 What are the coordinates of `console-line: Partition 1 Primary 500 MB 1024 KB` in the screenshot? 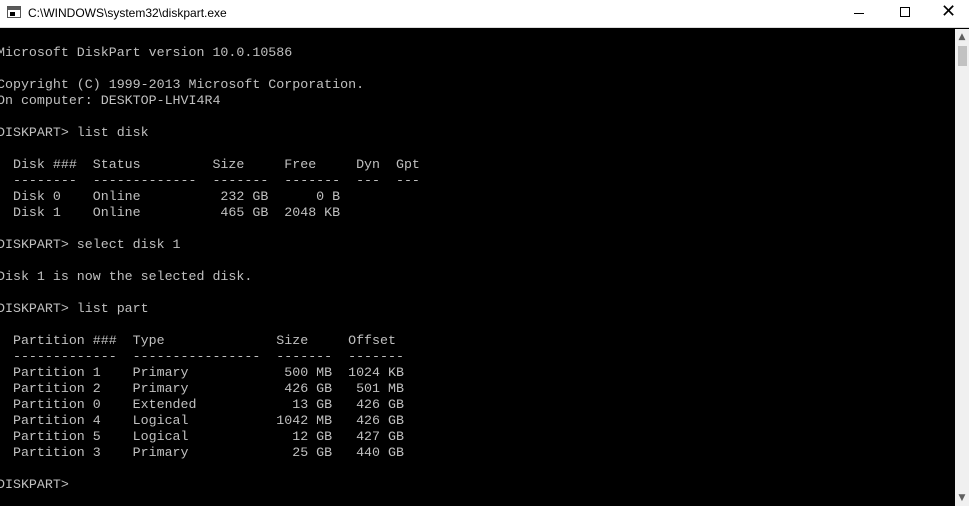 It's located at (202, 372).